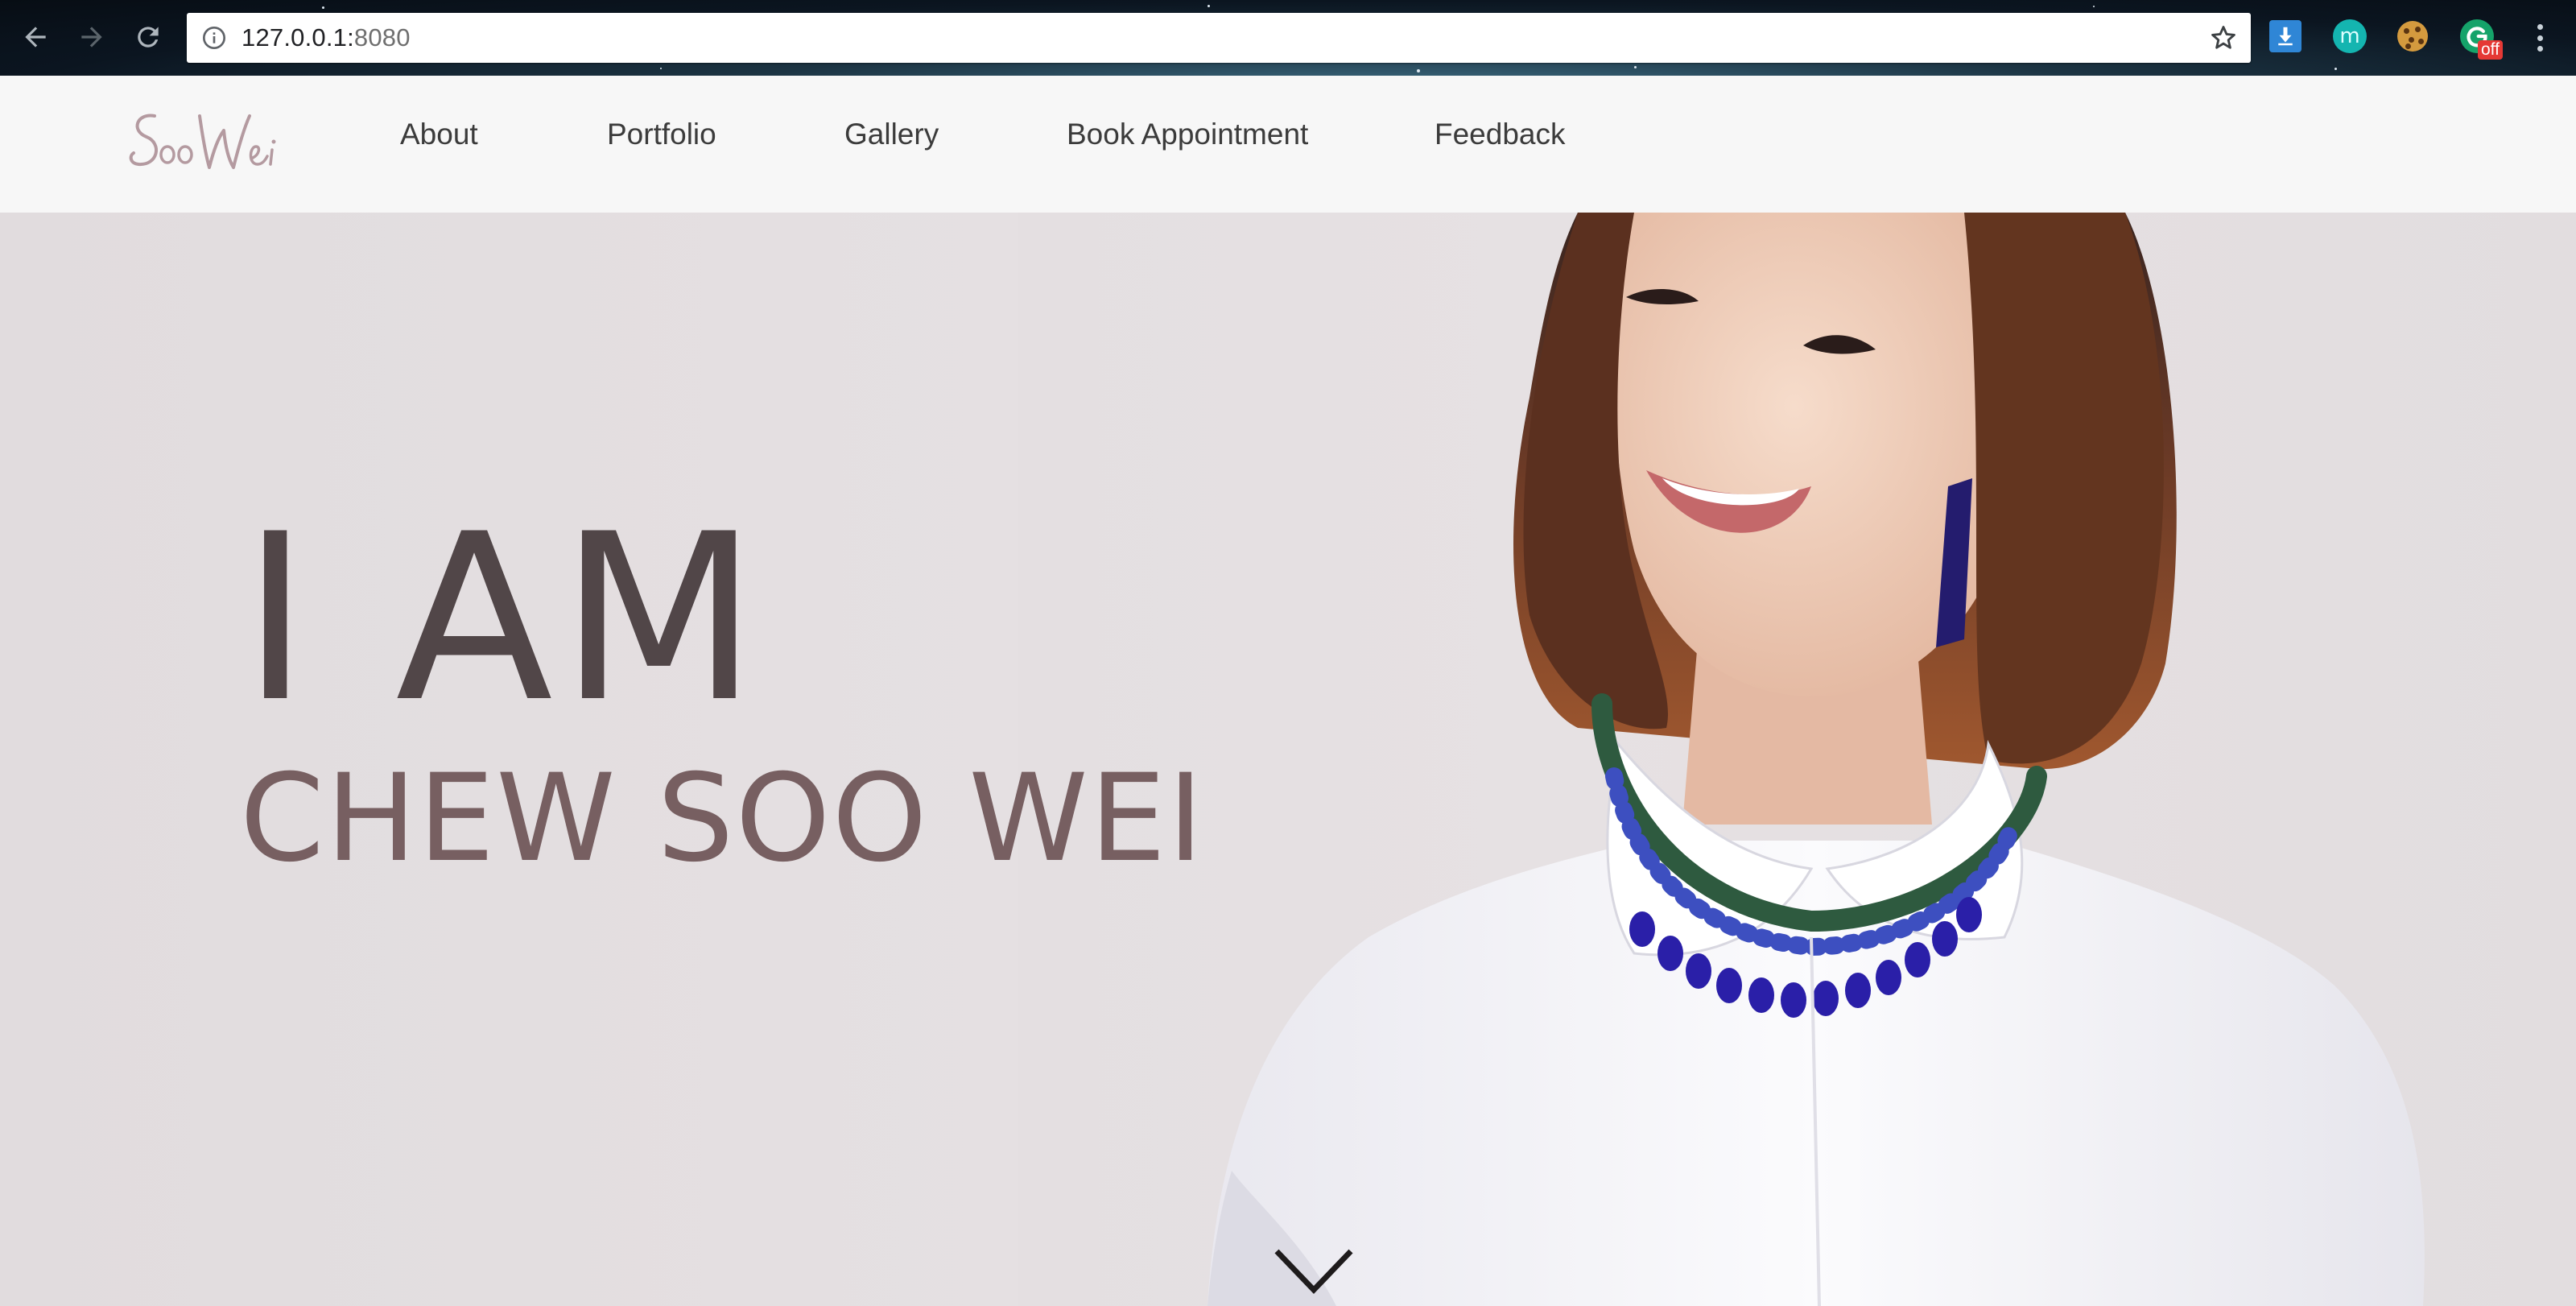  I want to click on download-icon, so click(2285, 36).